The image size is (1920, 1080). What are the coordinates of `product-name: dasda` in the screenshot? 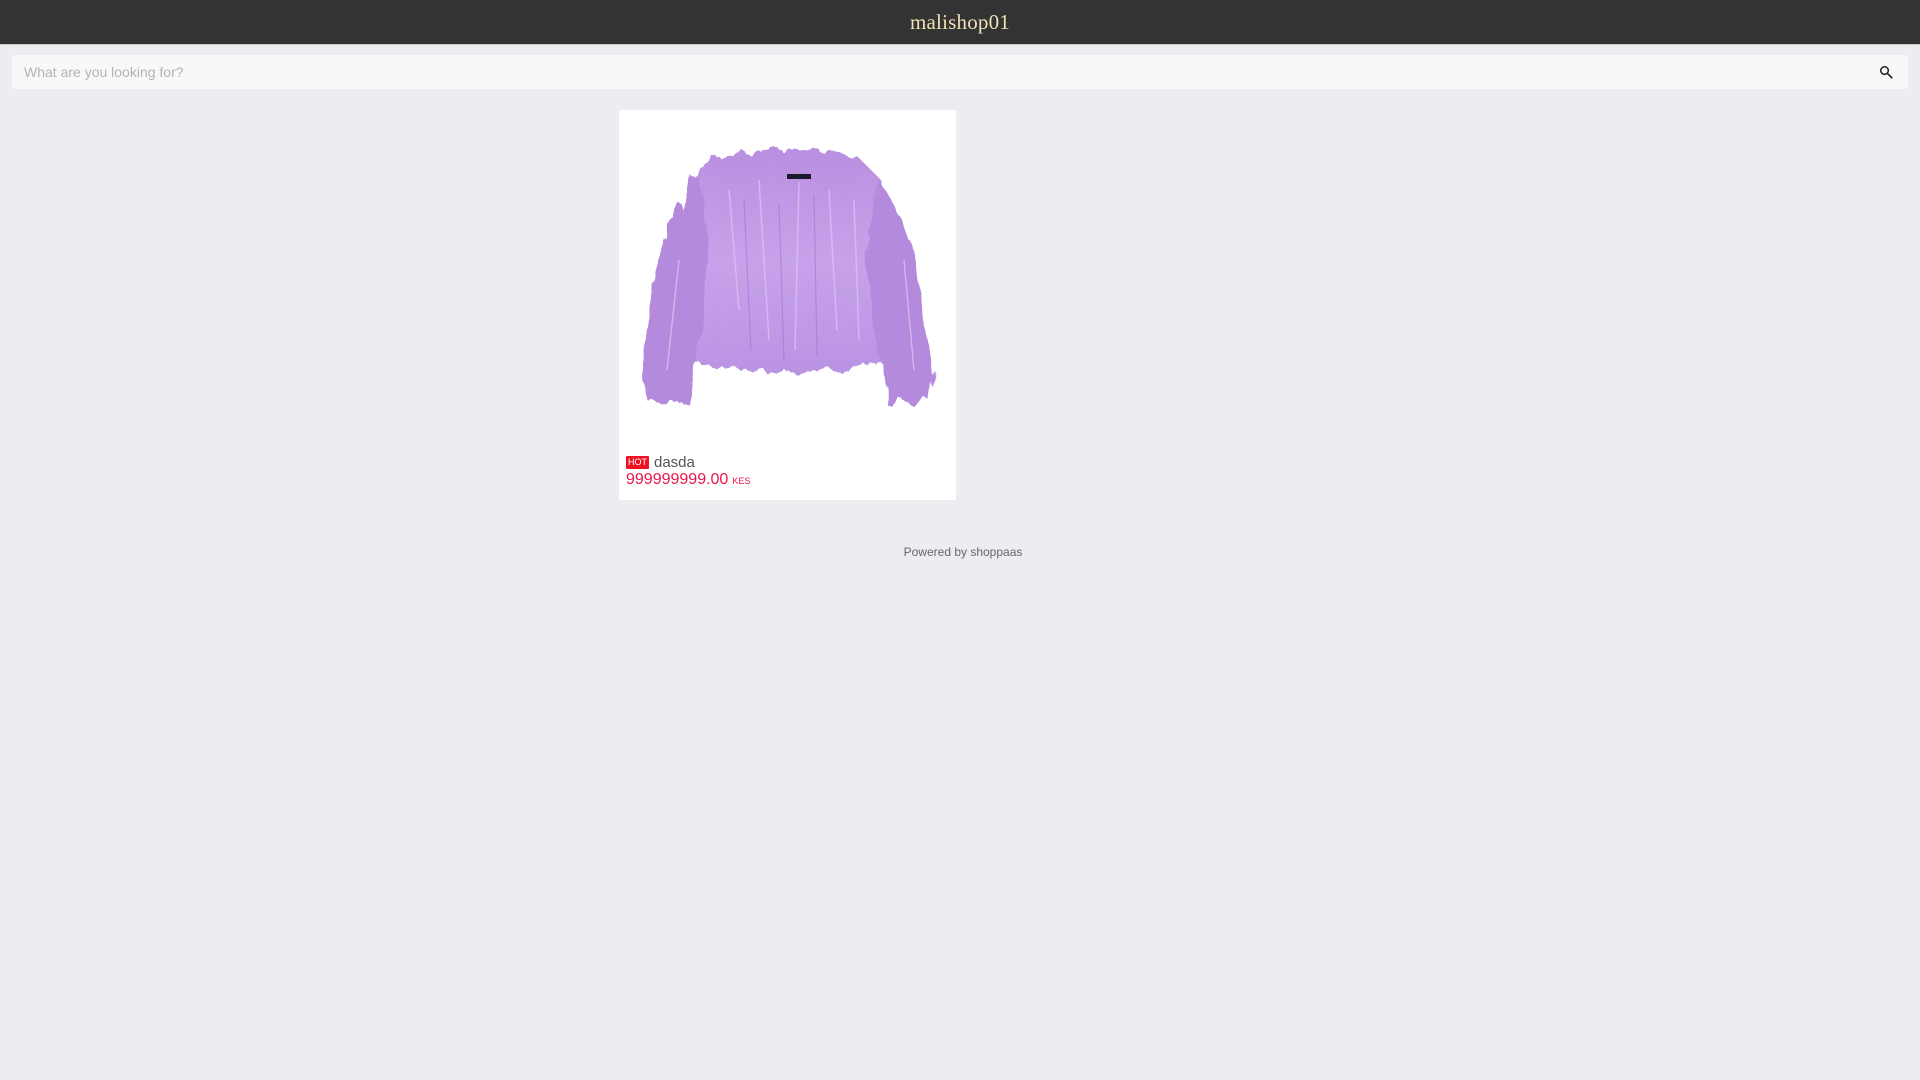 It's located at (674, 462).